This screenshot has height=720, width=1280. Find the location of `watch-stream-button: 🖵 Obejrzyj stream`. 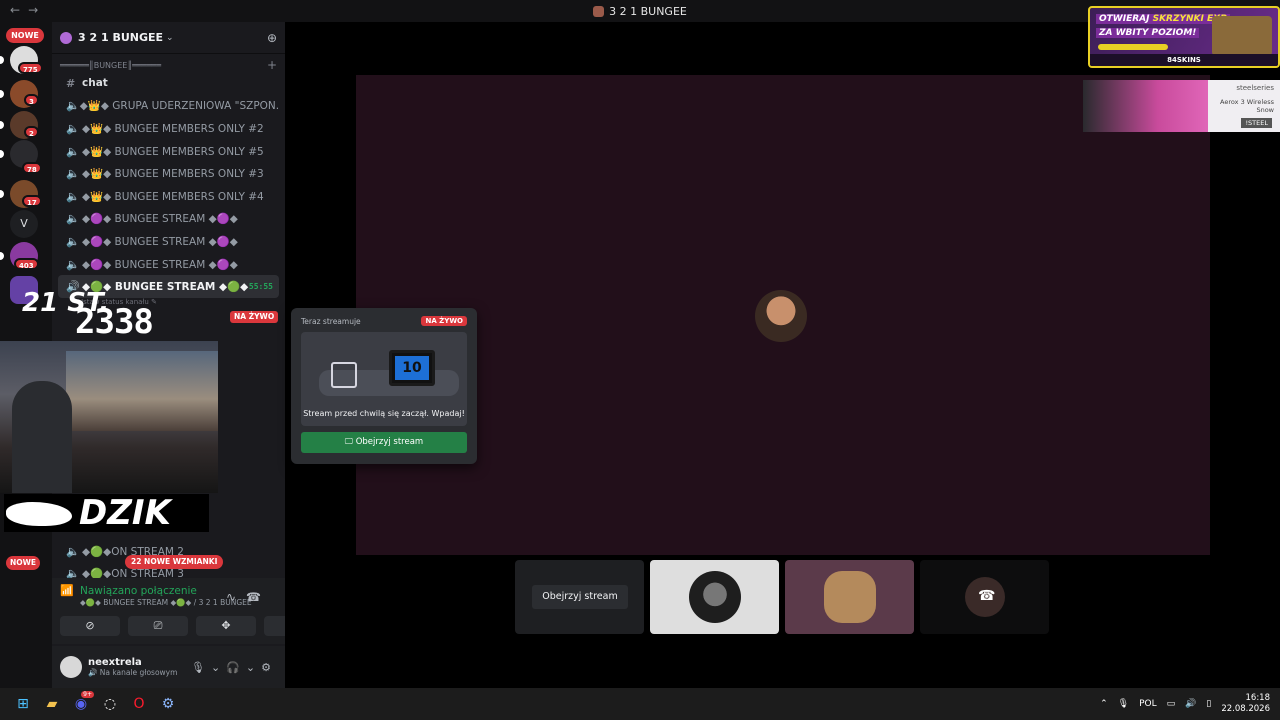

watch-stream-button: 🖵 Obejrzyj stream is located at coordinates (384, 442).